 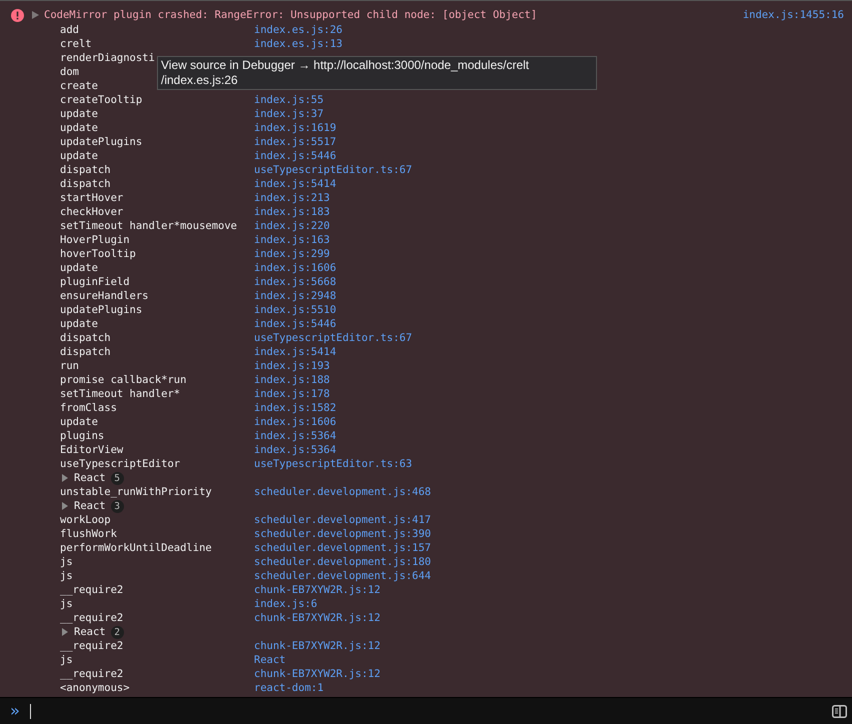 I want to click on source-link: index.js:178, so click(x=292, y=394).